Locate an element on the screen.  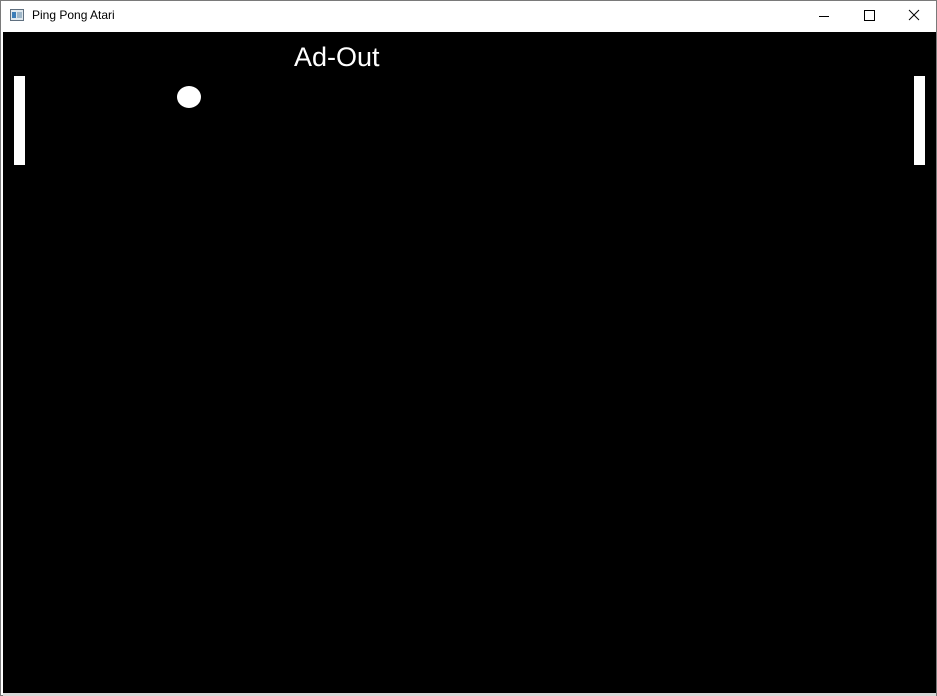
minimize-button is located at coordinates (824, 16).